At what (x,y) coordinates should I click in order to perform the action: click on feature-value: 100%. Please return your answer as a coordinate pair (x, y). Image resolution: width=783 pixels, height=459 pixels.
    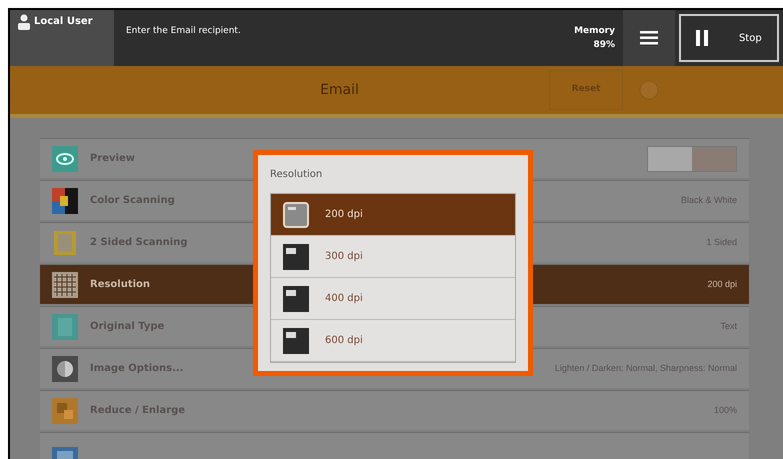
    Looking at the image, I should click on (725, 410).